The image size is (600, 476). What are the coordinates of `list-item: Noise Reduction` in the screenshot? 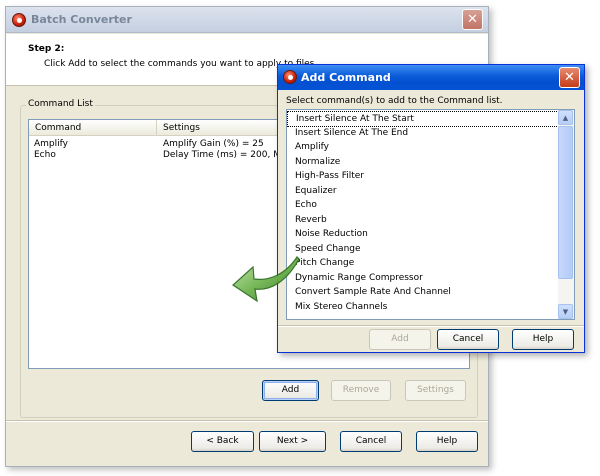 It's located at (426, 234).